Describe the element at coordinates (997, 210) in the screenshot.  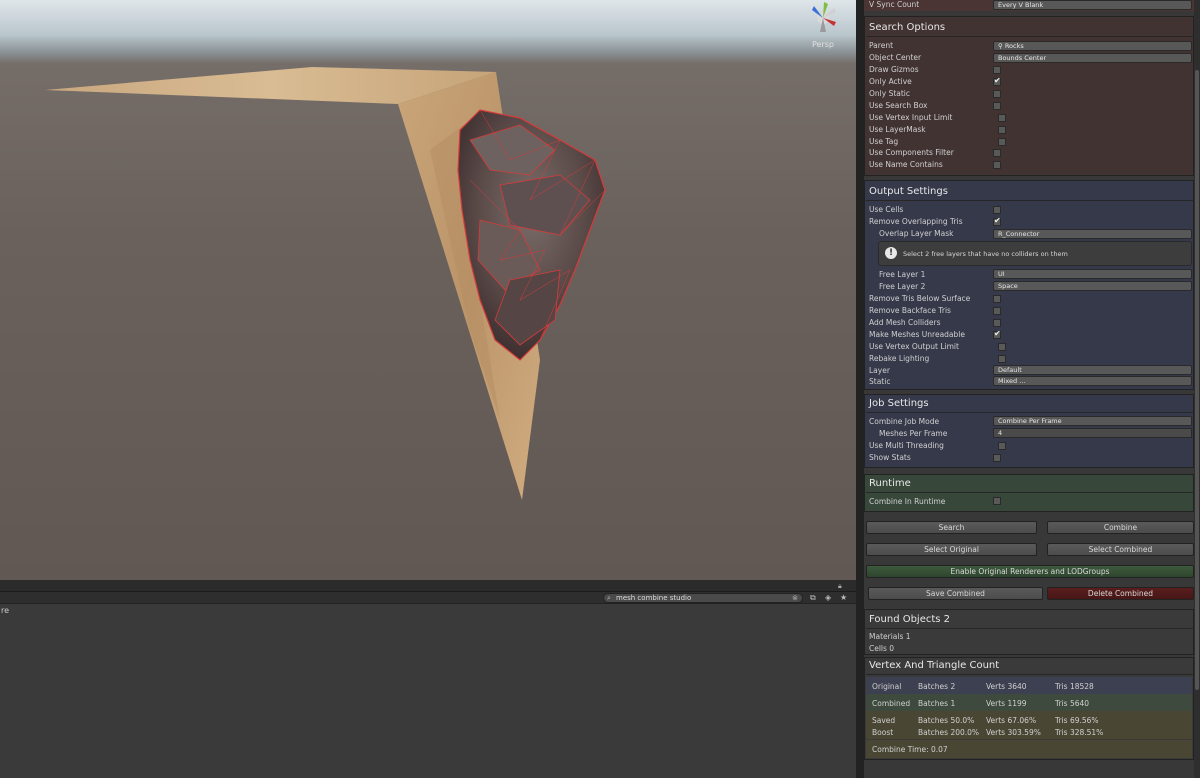
I see `use-cells-checkbox` at that location.